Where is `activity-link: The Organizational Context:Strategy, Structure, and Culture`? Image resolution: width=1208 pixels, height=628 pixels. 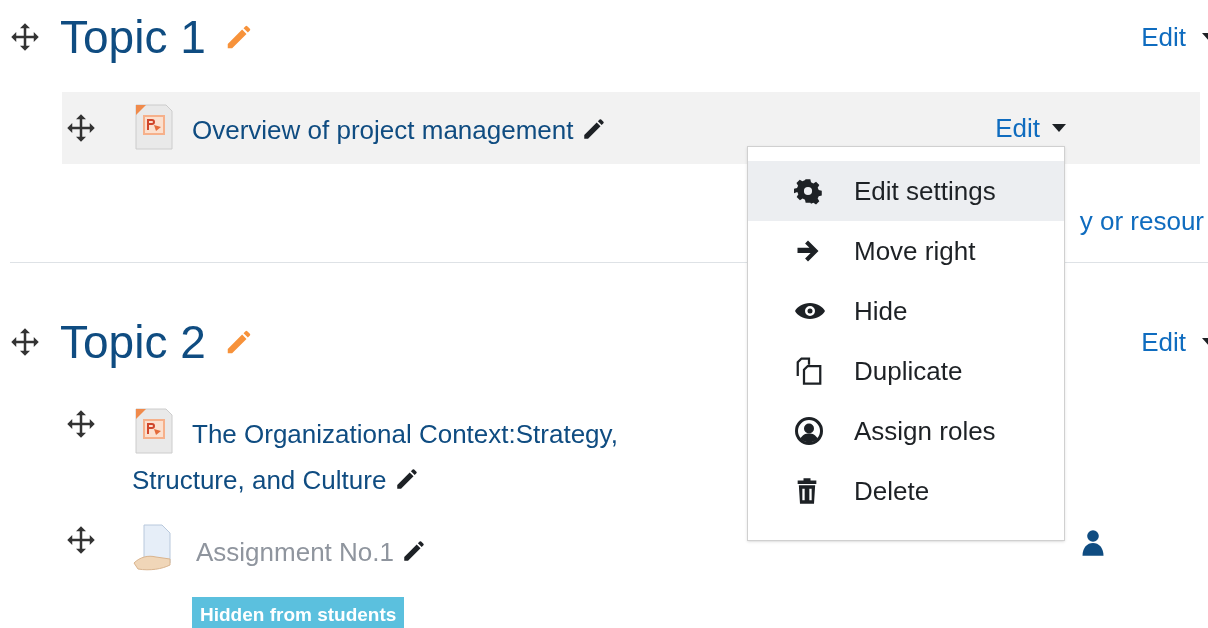 activity-link: The Organizational Context:Strategy, Structure, and Culture is located at coordinates (412, 455).